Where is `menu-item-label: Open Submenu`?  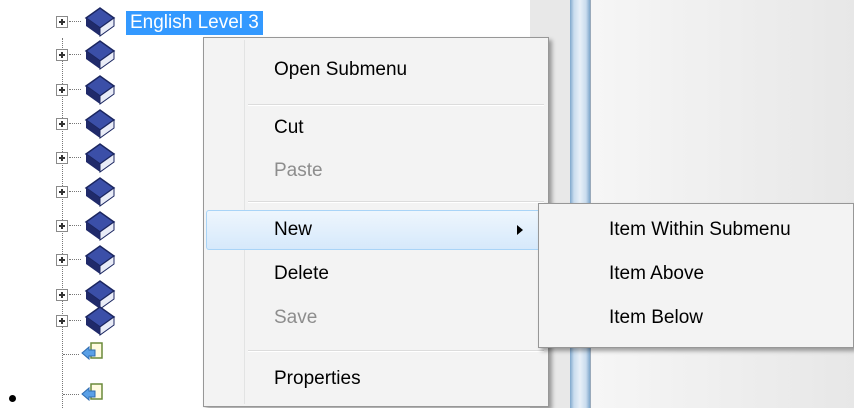
menu-item-label: Open Submenu is located at coordinates (341, 69).